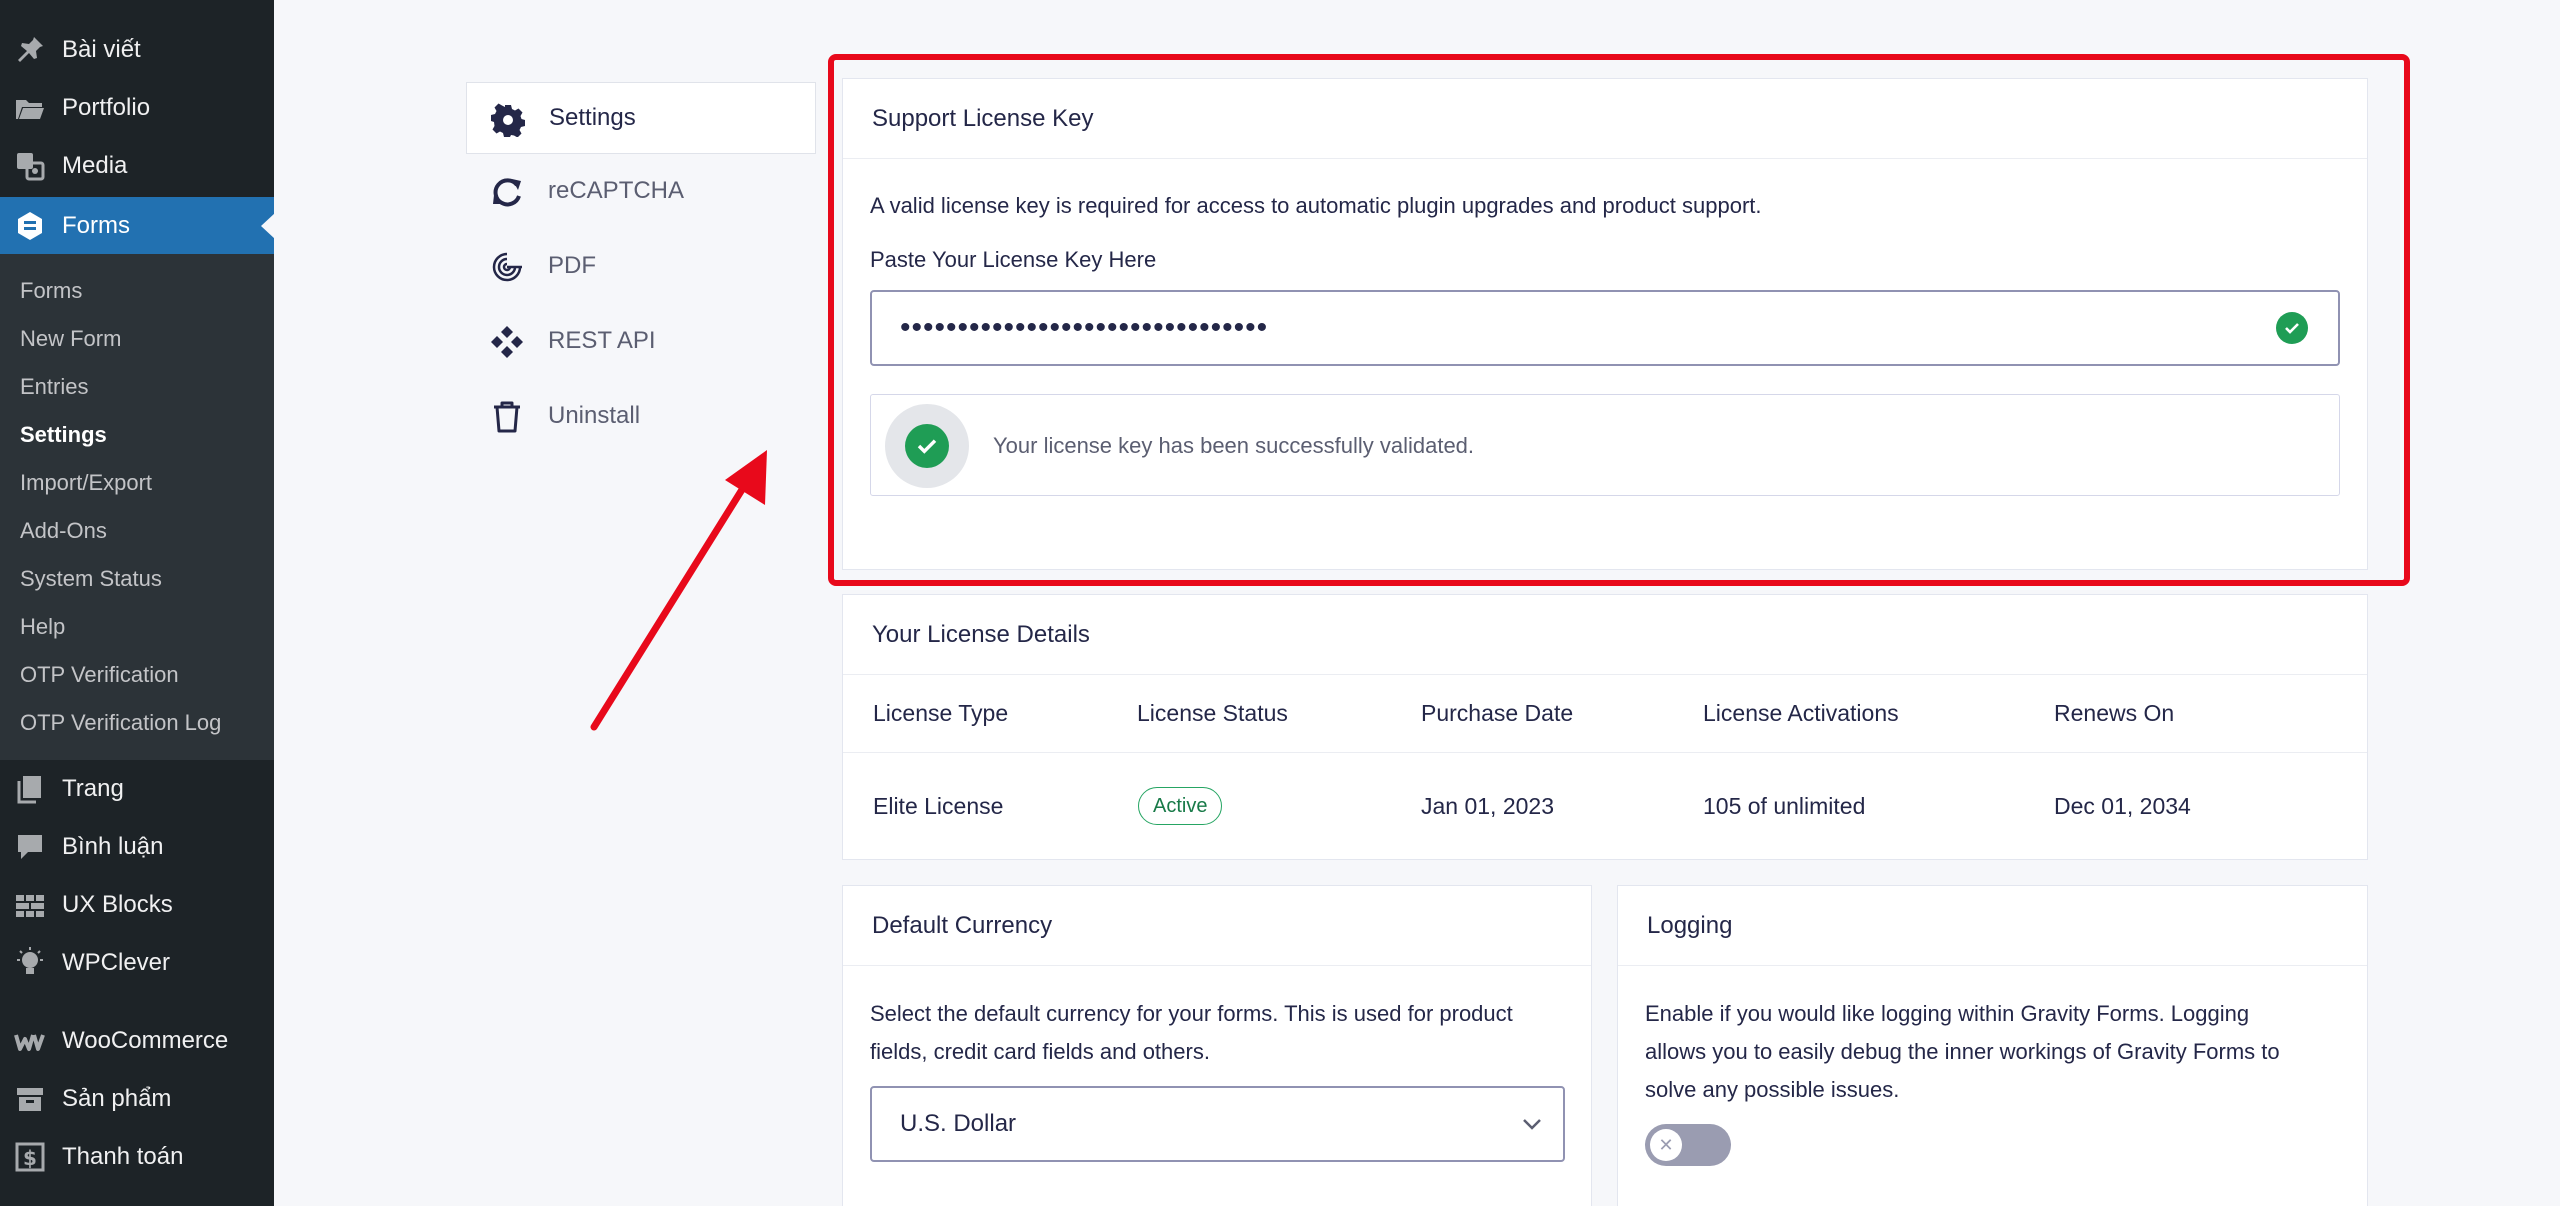 This screenshot has width=2560, height=1206. I want to click on close-icon: ✕, so click(1666, 1145).